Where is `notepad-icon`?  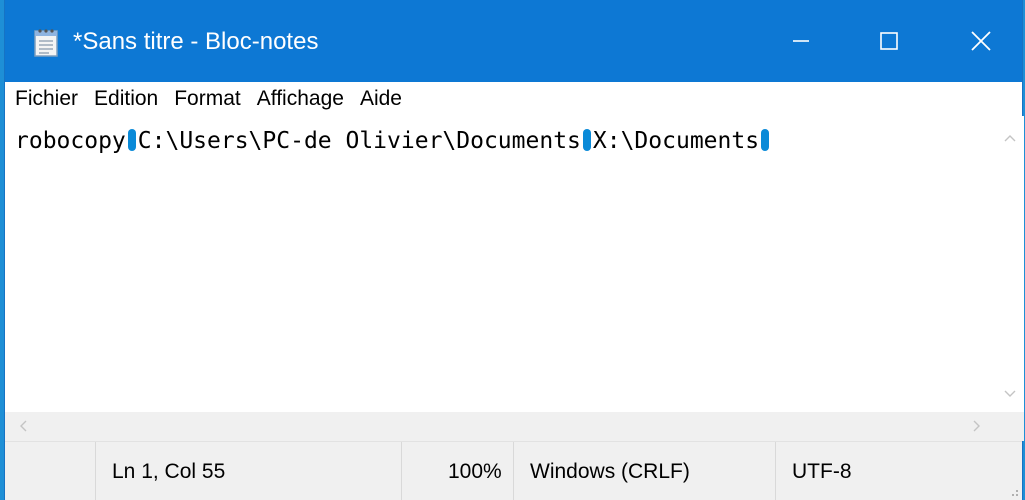
notepad-icon is located at coordinates (46, 42).